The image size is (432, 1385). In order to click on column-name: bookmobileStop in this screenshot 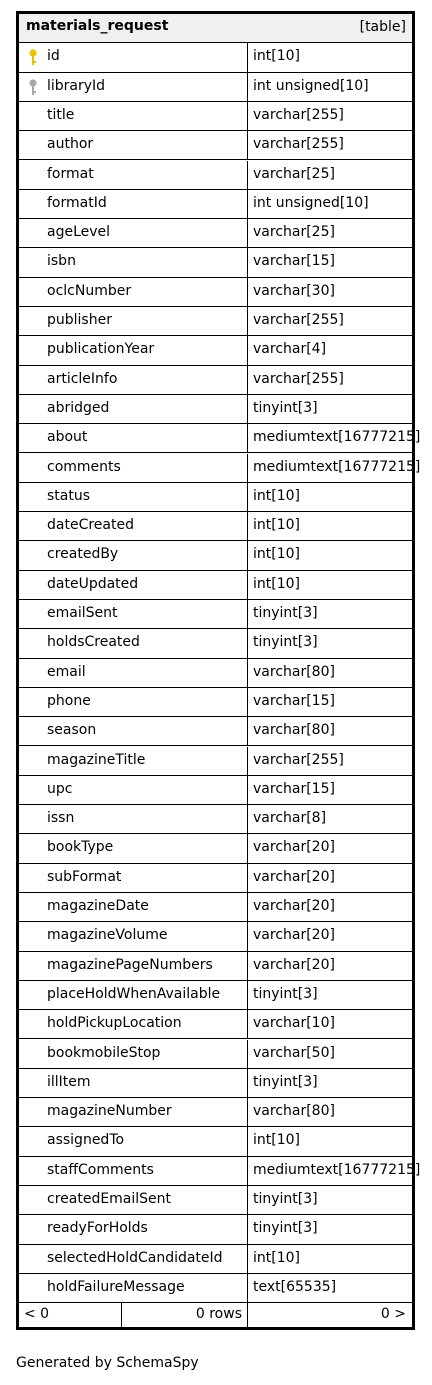, I will do `click(103, 1053)`.